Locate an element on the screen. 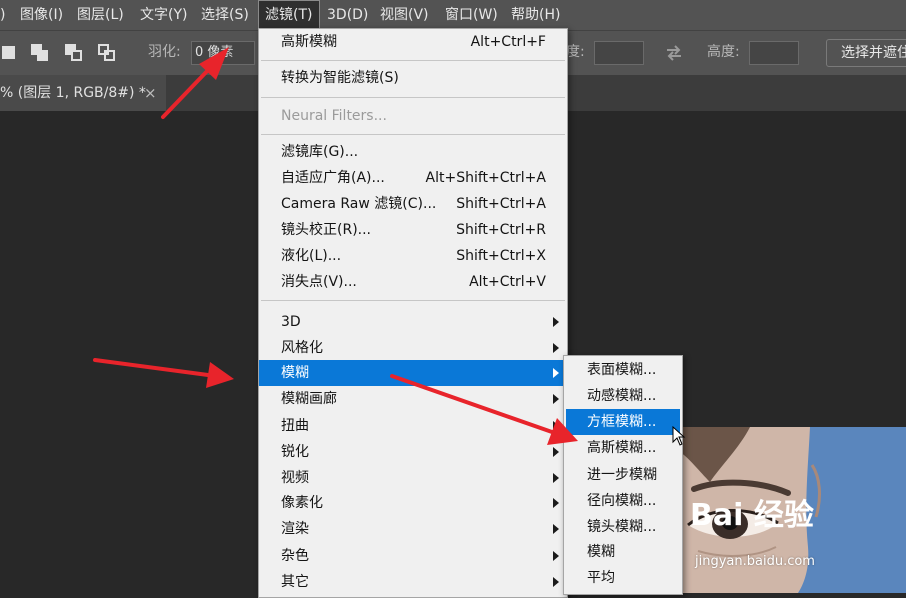 The height and width of the screenshot is (598, 906). add-to-selection-icon is located at coordinates (39, 52).